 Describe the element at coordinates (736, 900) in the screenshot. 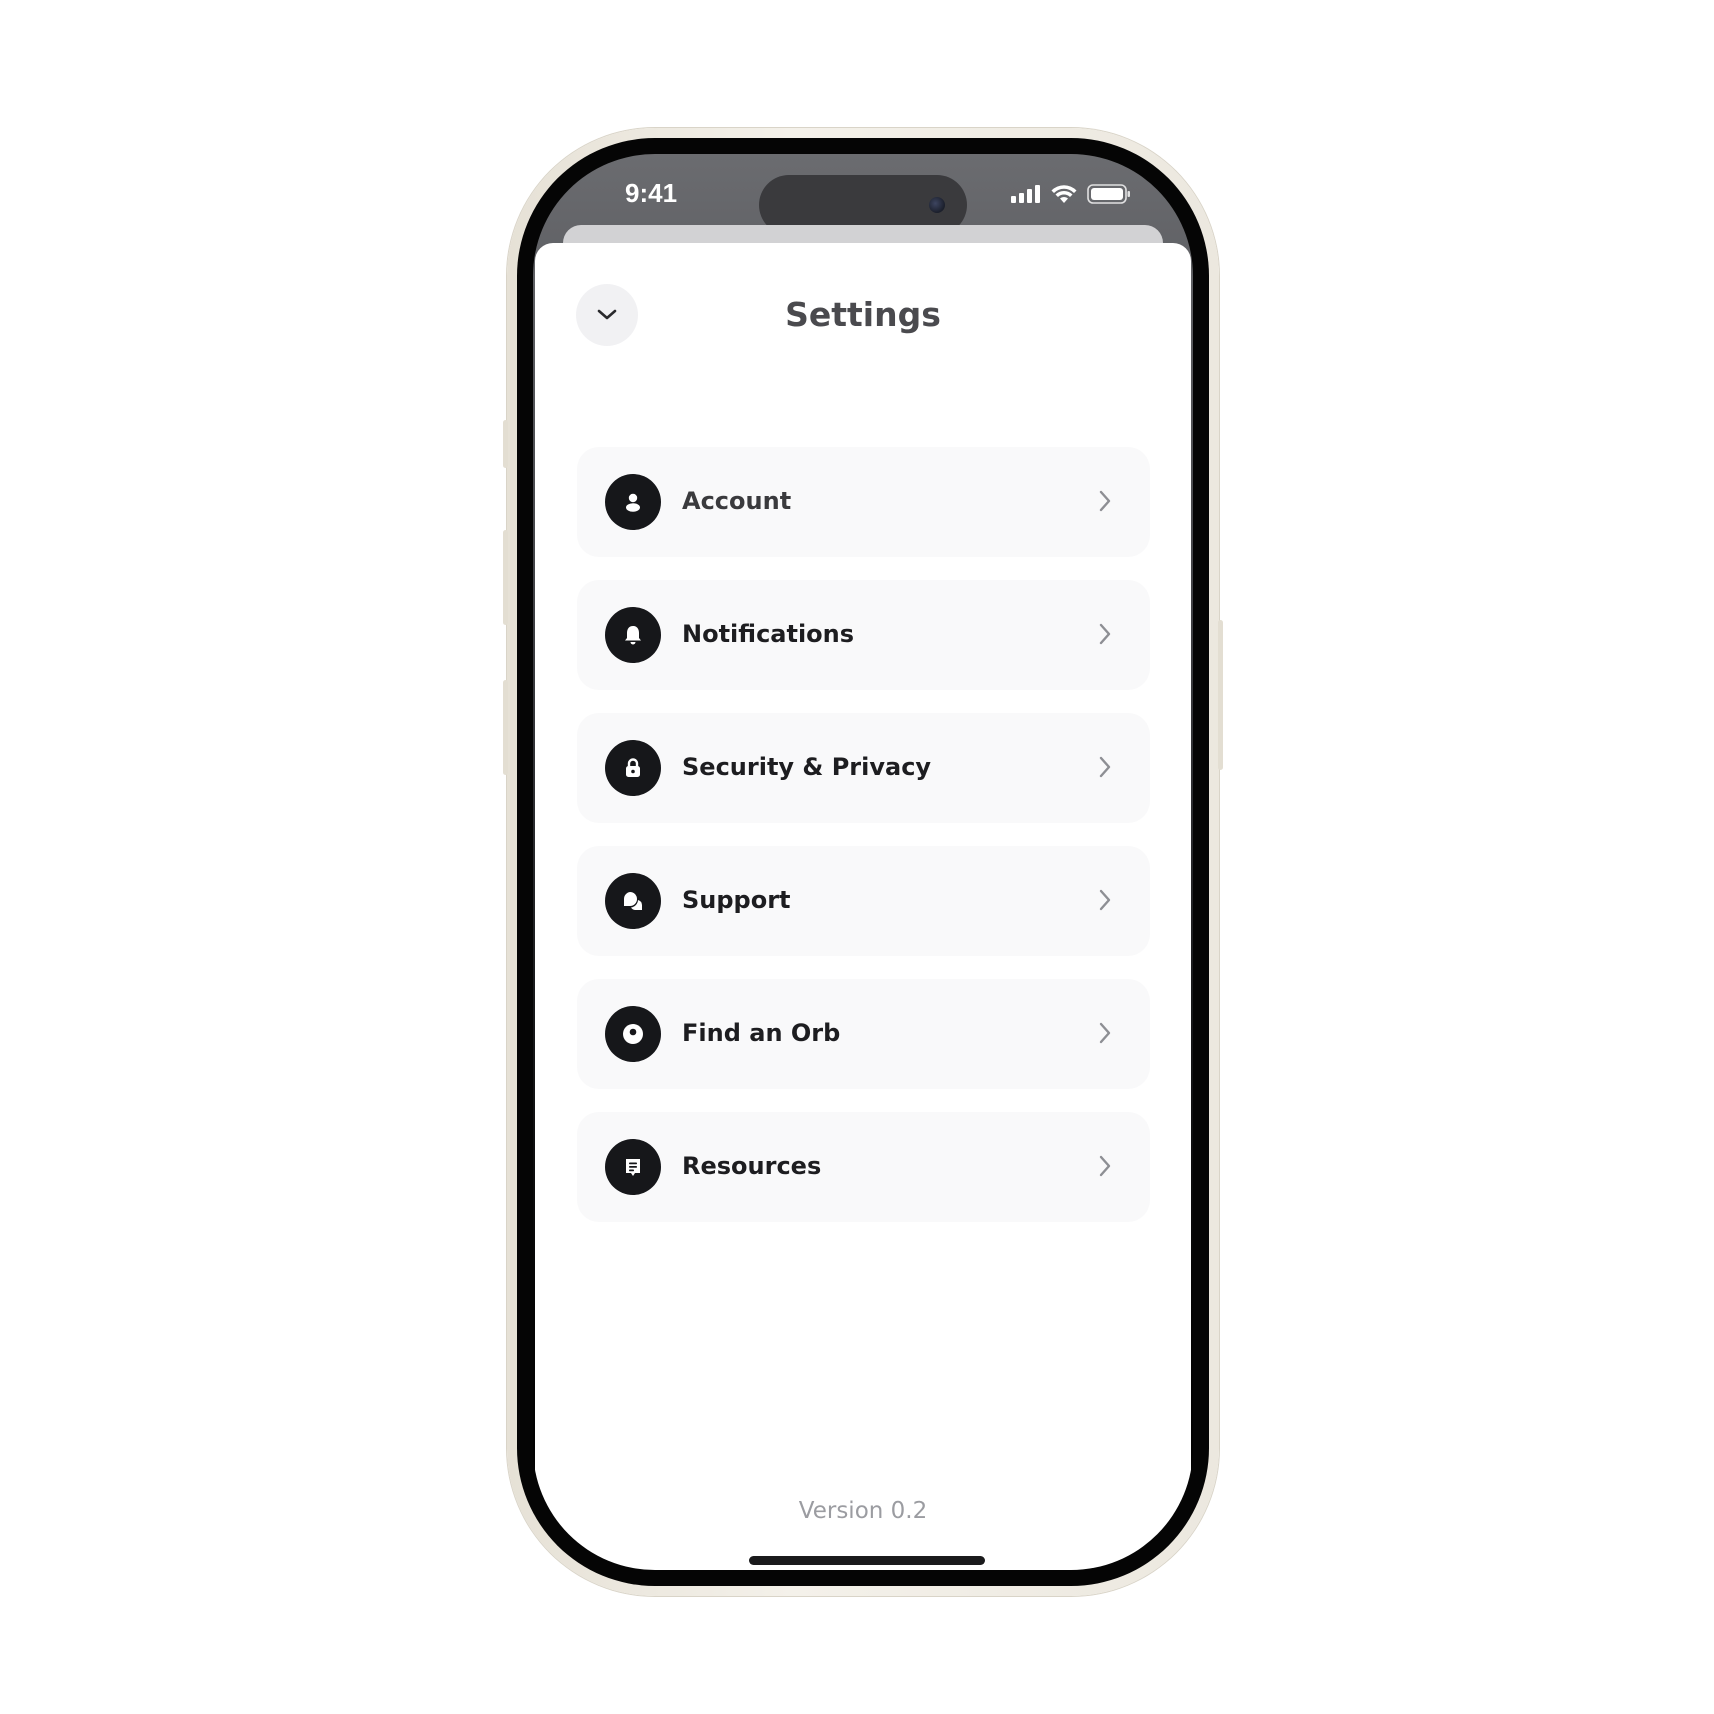

I see `menu-item-label: Support` at that location.